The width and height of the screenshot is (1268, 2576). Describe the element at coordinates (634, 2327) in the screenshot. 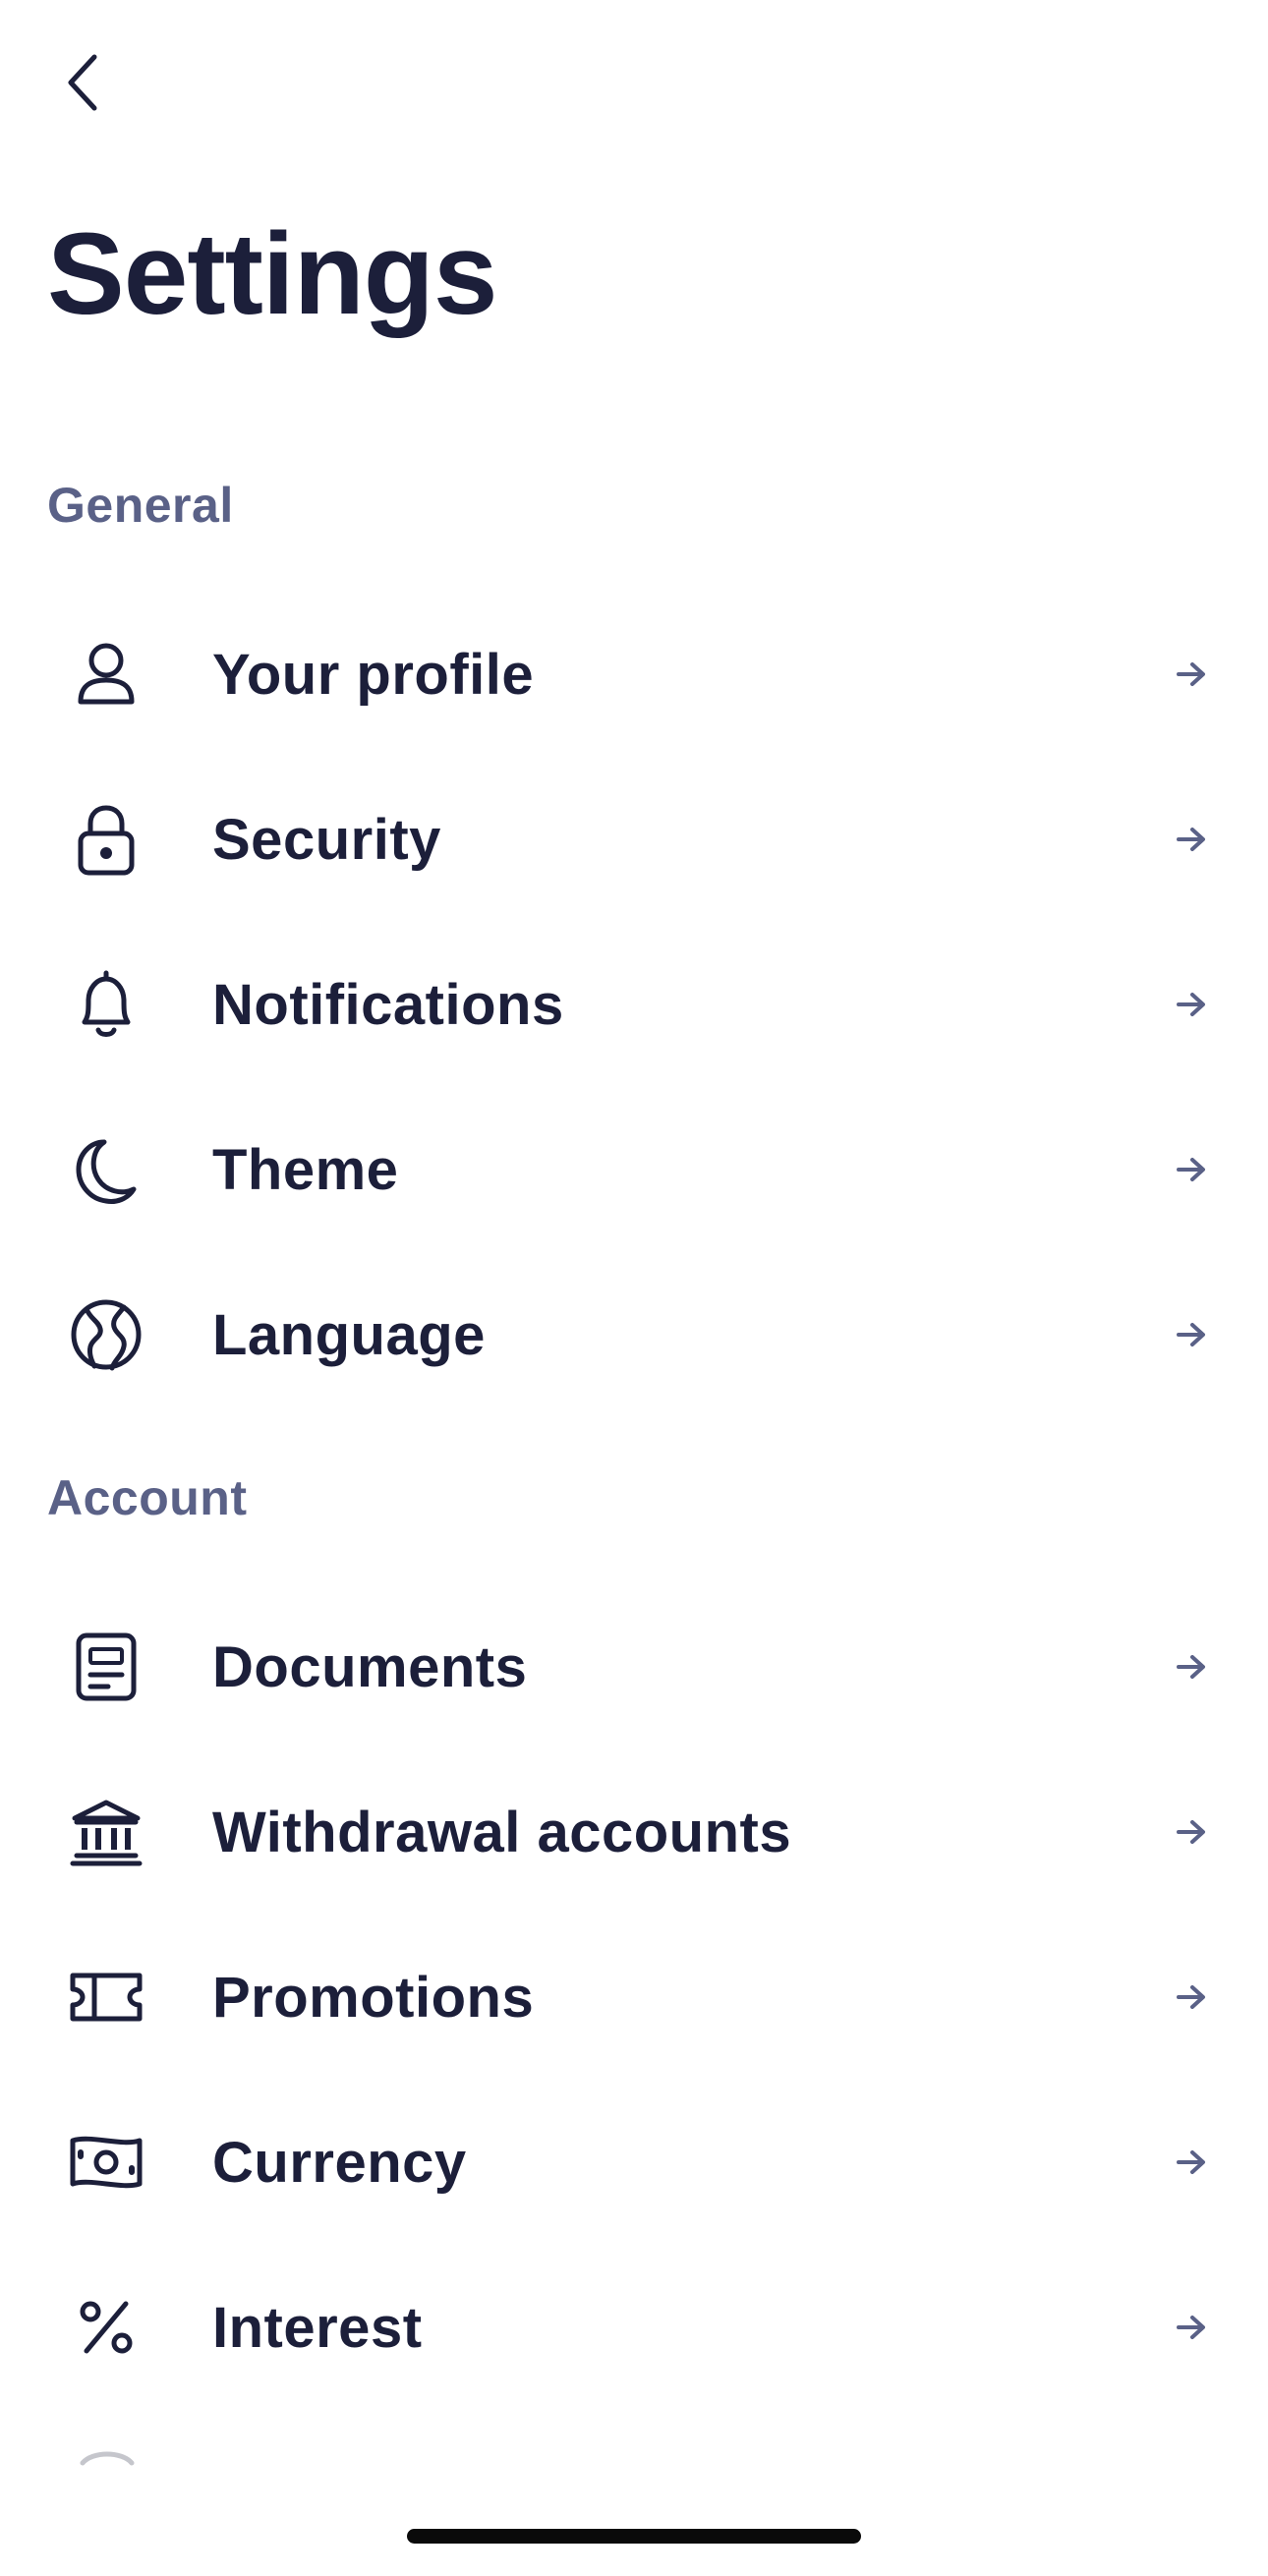

I see `settings-item-interest: Interest` at that location.